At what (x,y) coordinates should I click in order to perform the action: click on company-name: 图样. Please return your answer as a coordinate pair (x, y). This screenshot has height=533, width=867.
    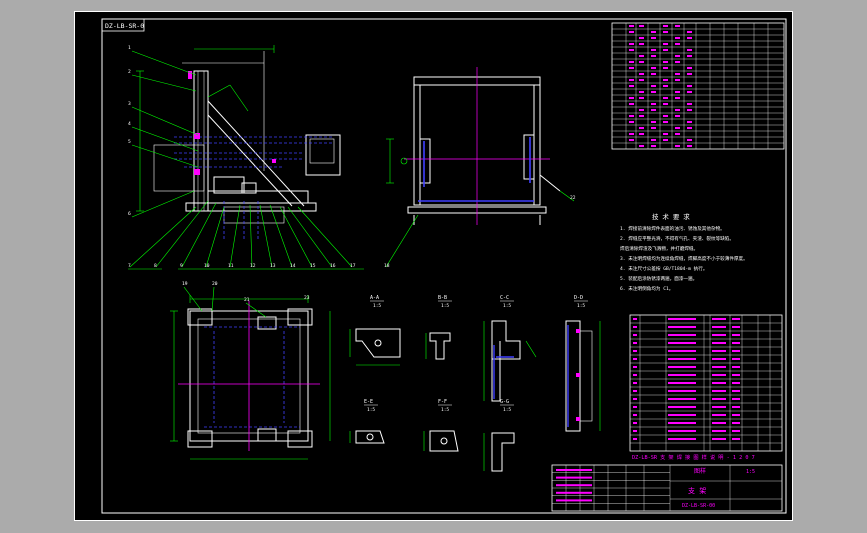
    Looking at the image, I should click on (700, 471).